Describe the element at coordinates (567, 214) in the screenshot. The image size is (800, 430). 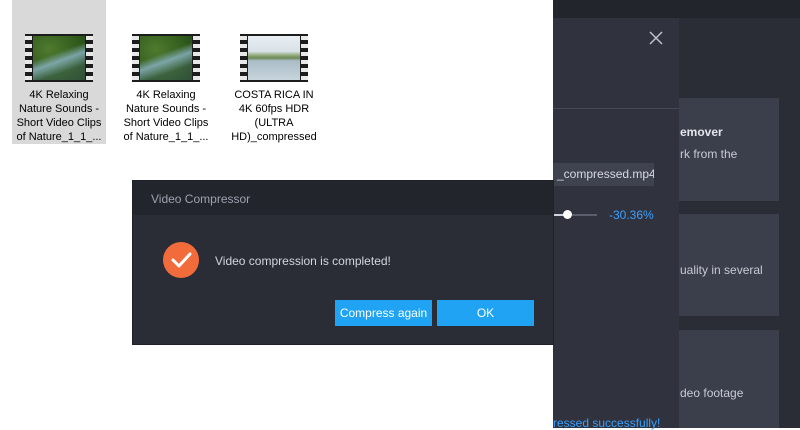
I see `compress-slider-handle` at that location.